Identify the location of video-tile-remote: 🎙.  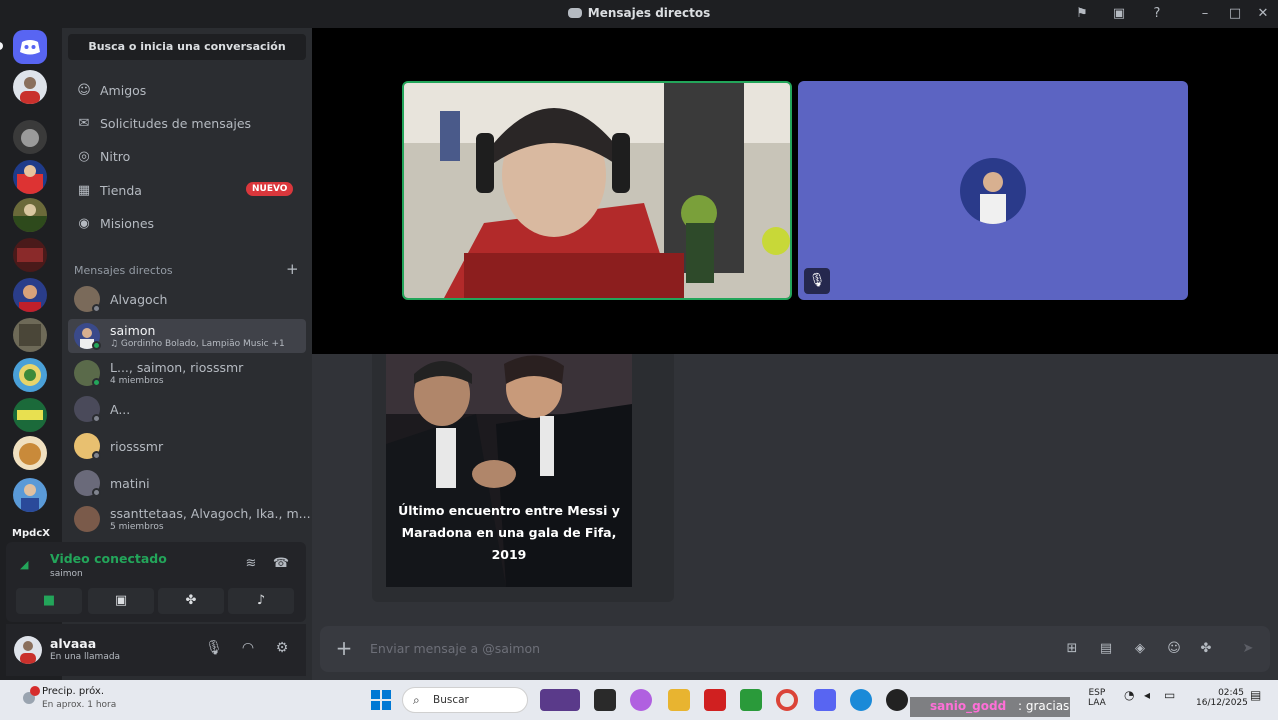
(993, 190).